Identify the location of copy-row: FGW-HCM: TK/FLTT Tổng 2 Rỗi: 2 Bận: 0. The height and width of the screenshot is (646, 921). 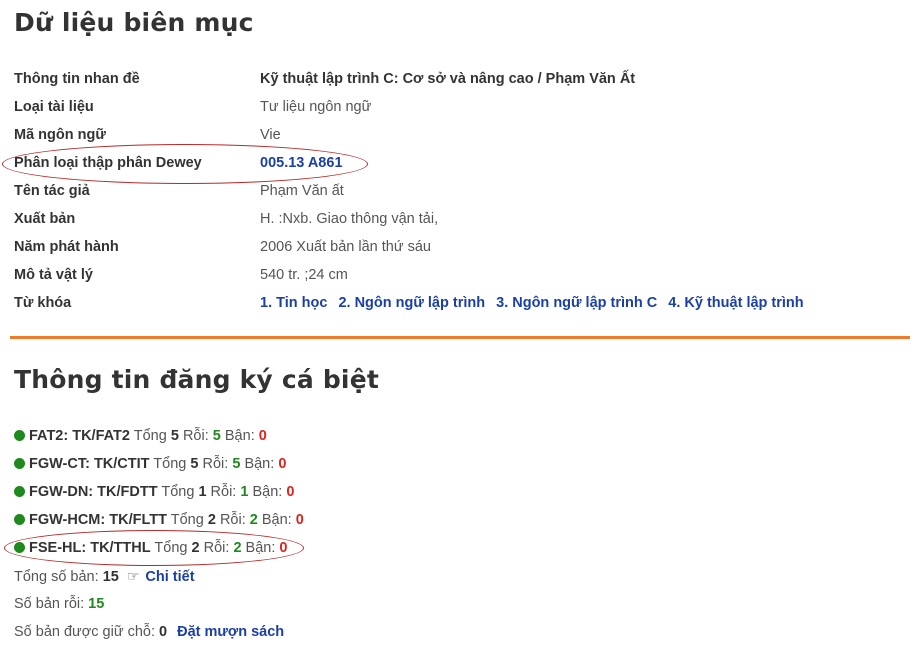
(159, 520).